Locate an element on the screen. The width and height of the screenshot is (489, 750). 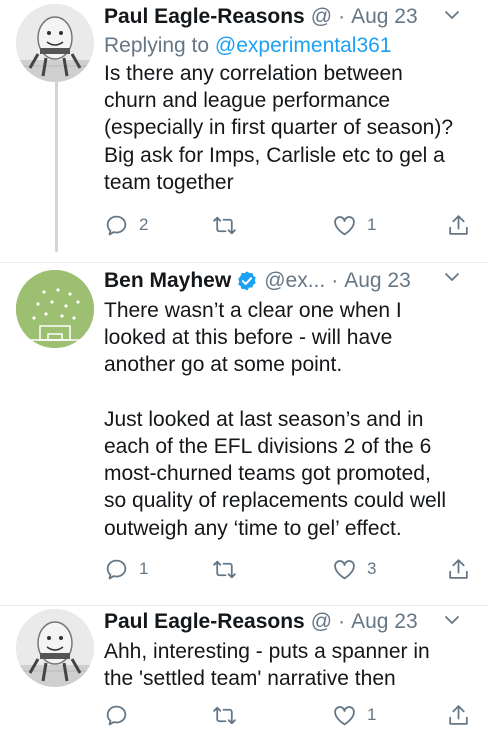
reply-count: 1 is located at coordinates (144, 568).